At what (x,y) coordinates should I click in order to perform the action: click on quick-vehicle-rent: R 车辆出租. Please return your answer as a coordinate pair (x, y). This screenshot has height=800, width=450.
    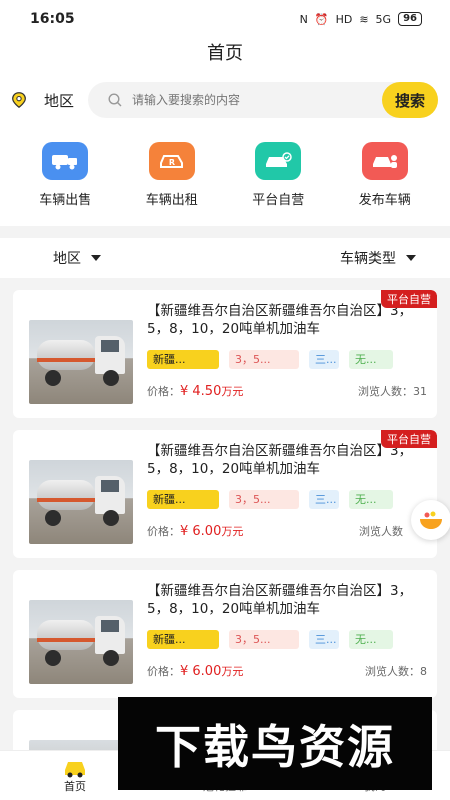
    Looking at the image, I should click on (172, 175).